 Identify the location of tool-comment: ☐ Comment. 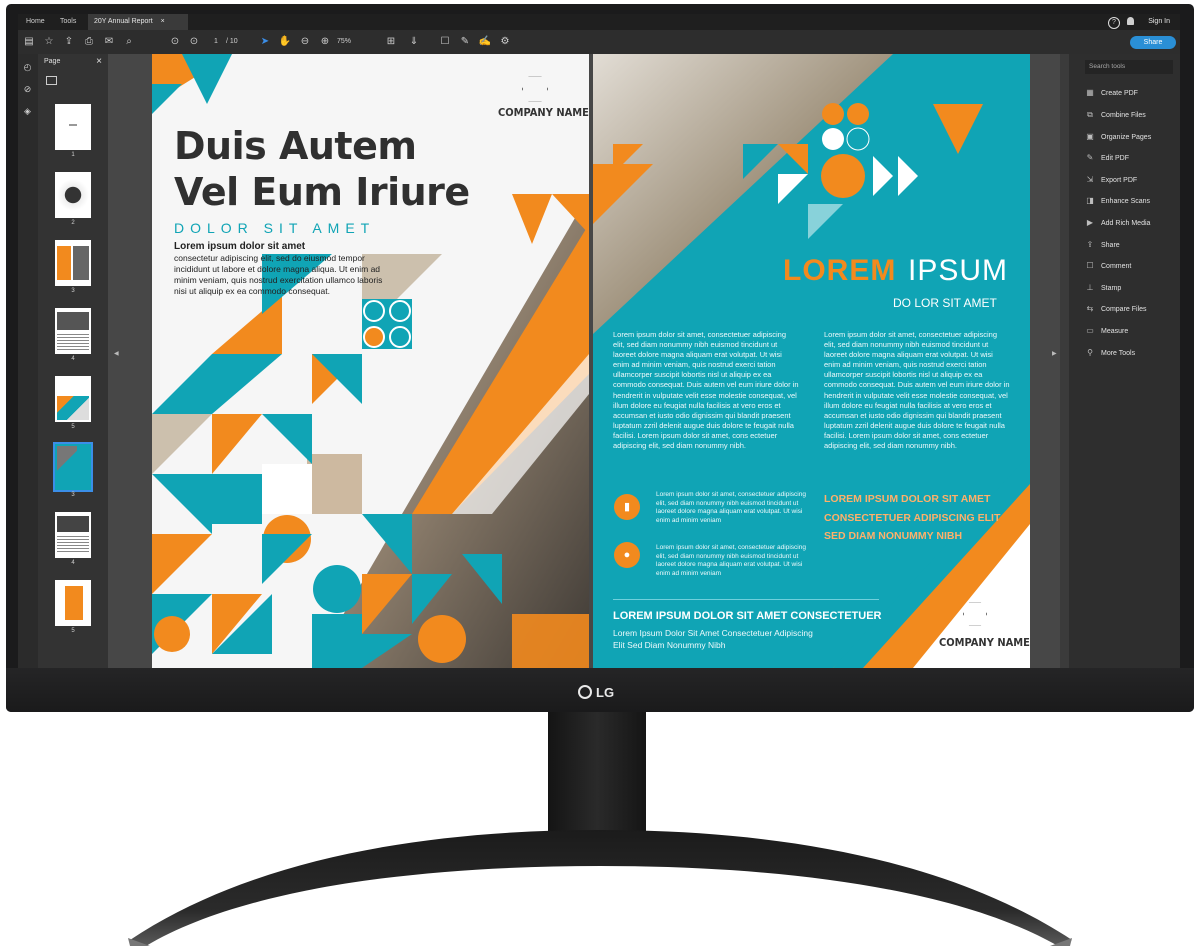
(1108, 267).